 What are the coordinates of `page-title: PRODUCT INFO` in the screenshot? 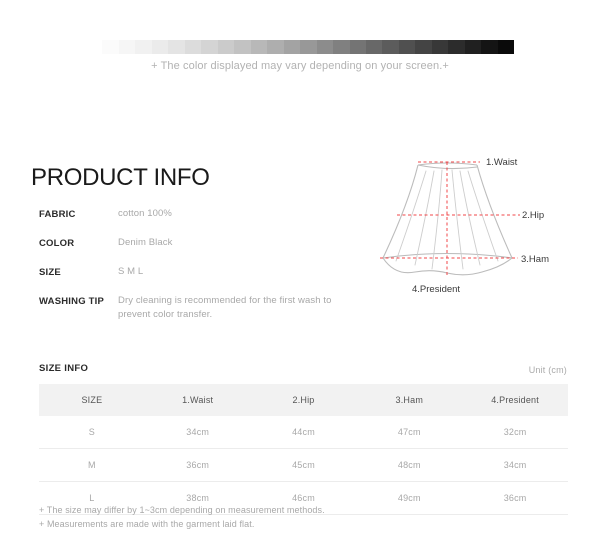 It's located at (120, 178).